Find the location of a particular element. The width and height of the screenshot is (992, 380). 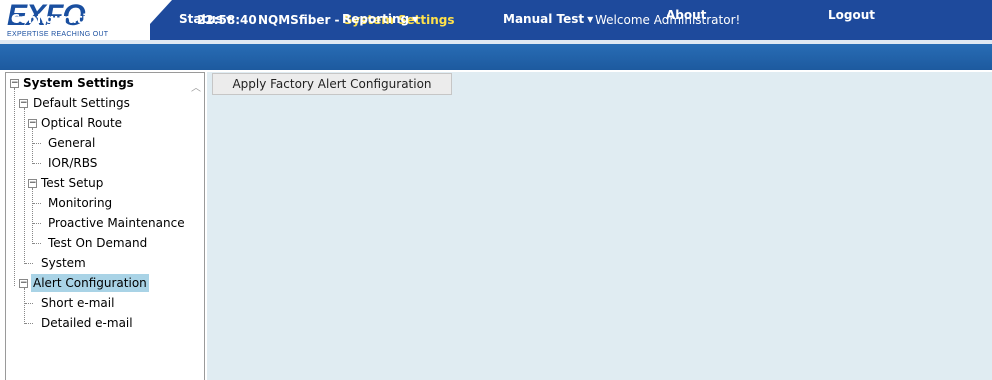

tree-item-system-settings: System Settings is located at coordinates (78, 83).